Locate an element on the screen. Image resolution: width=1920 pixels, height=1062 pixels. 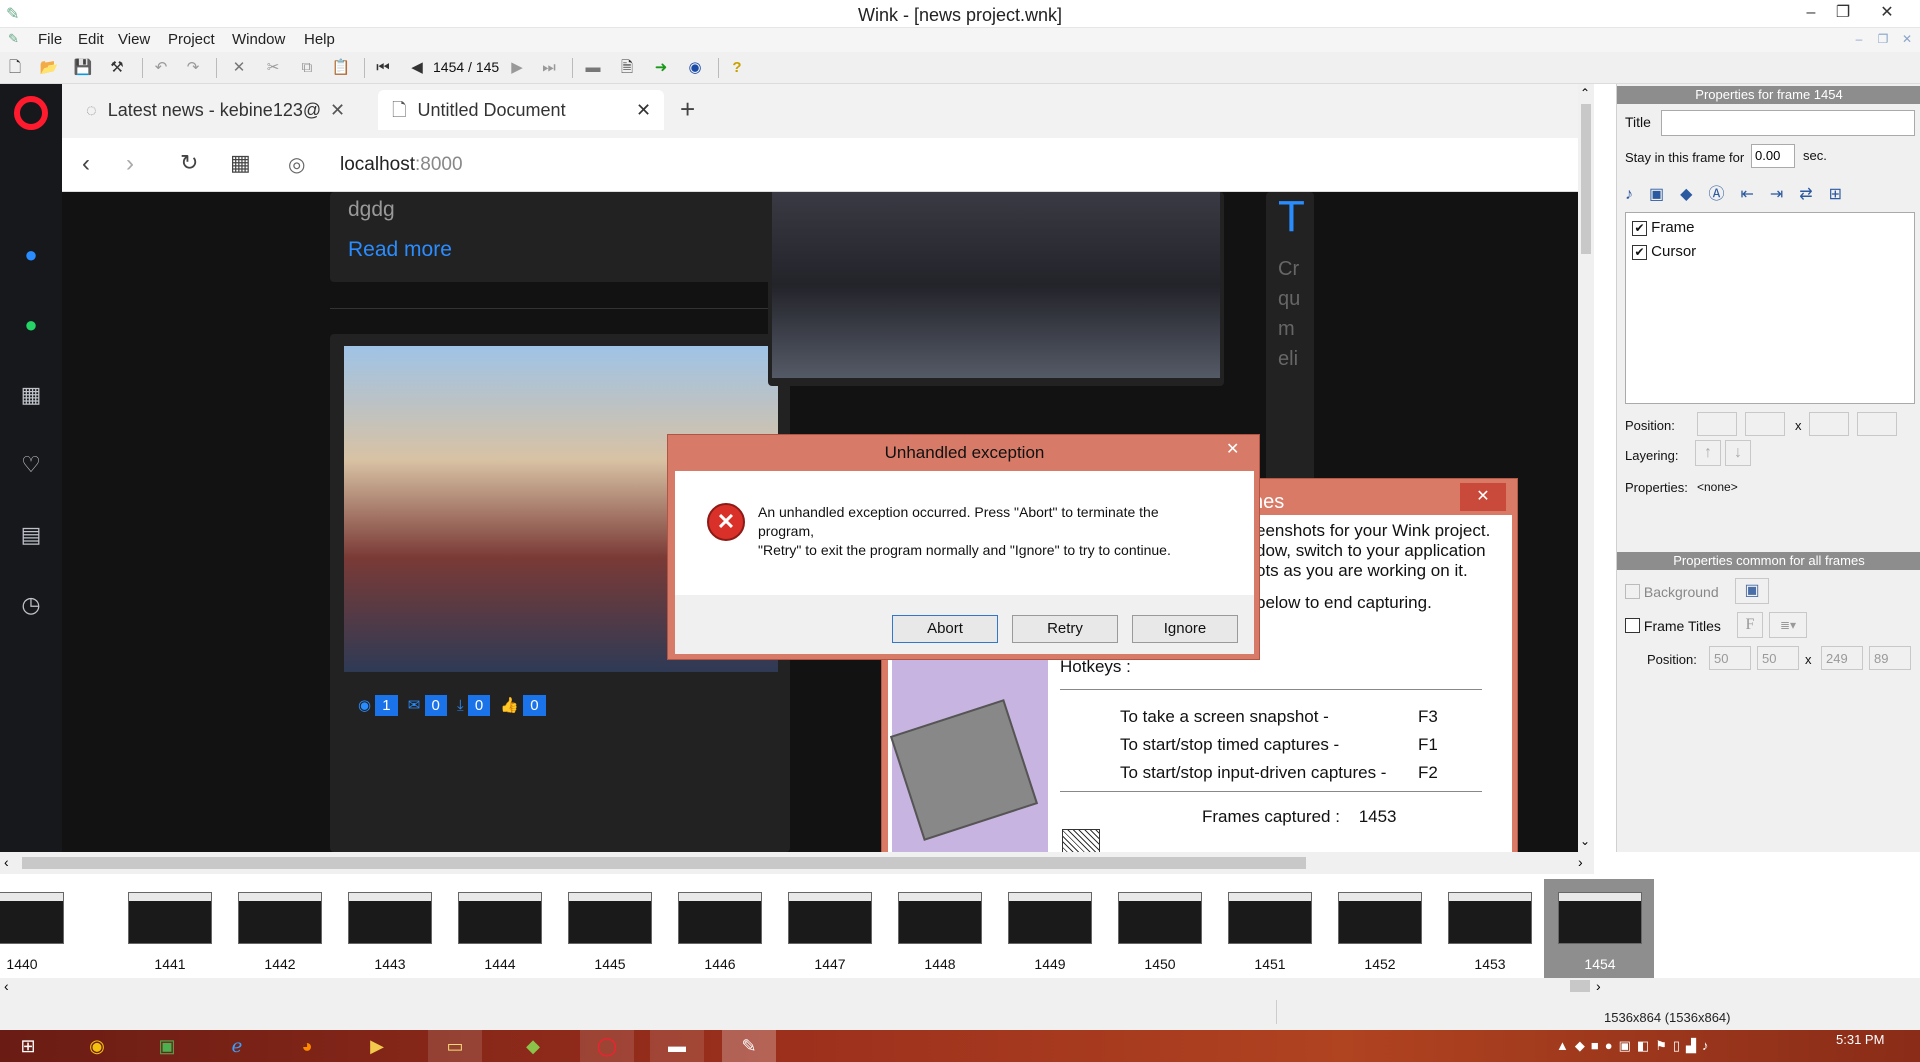
chrome-icon: ◉ is located at coordinates (97, 1046).